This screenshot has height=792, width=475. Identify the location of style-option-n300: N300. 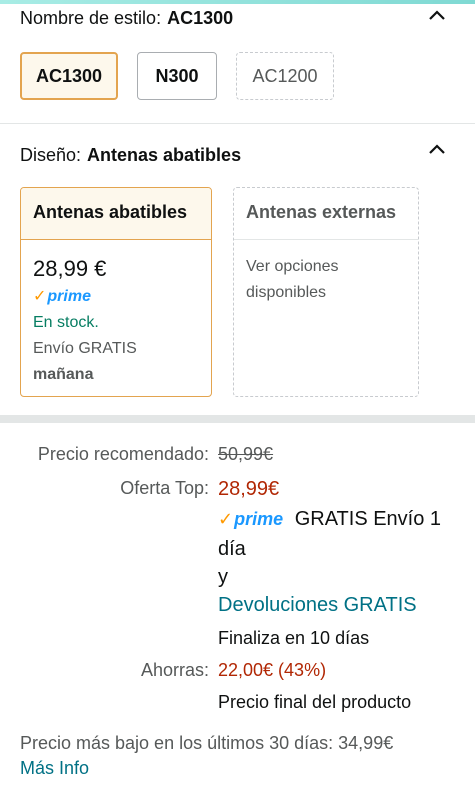
(177, 76).